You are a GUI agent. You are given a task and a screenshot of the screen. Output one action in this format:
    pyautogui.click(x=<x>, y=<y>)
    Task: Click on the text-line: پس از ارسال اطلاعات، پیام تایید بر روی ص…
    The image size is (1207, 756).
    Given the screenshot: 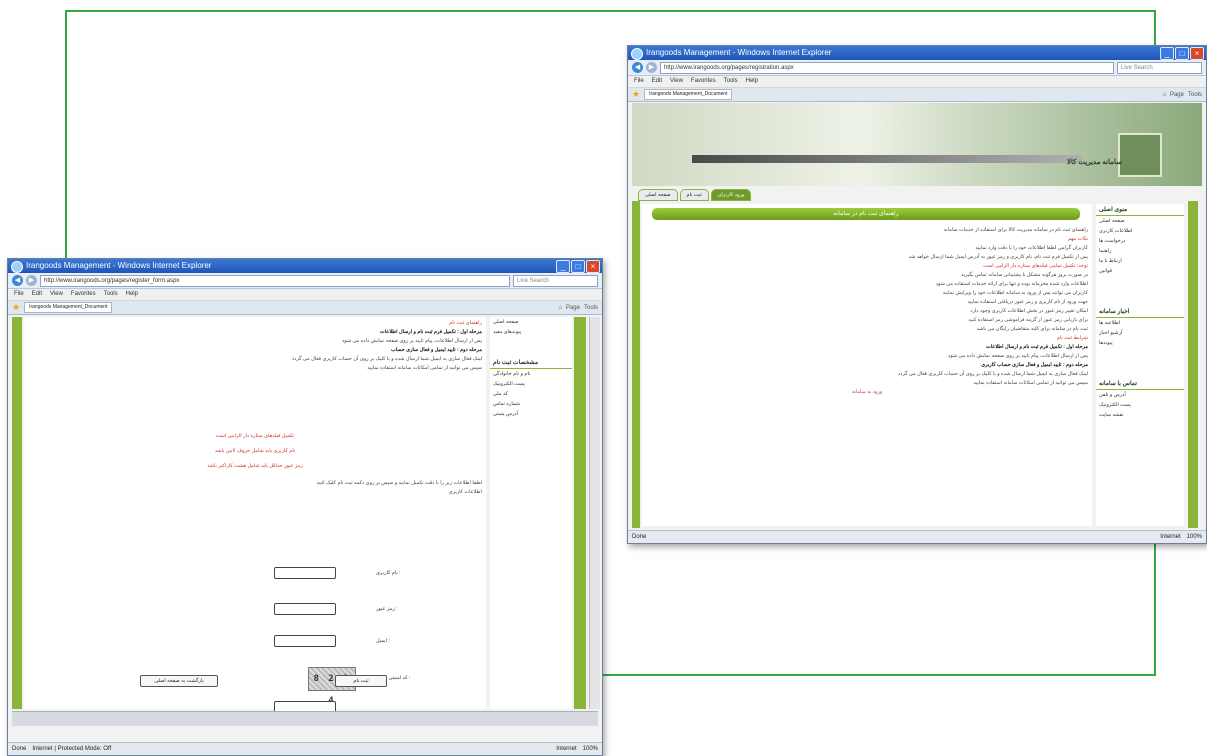 What is the action you would take?
    pyautogui.click(x=1018, y=356)
    